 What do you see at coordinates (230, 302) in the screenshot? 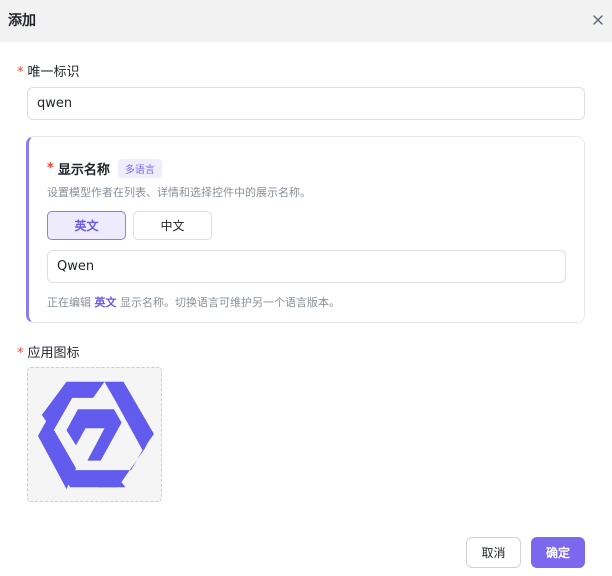
I see `editing-hint-suffix: 显示名称。切换语言可维护另一个语言版本。` at bounding box center [230, 302].